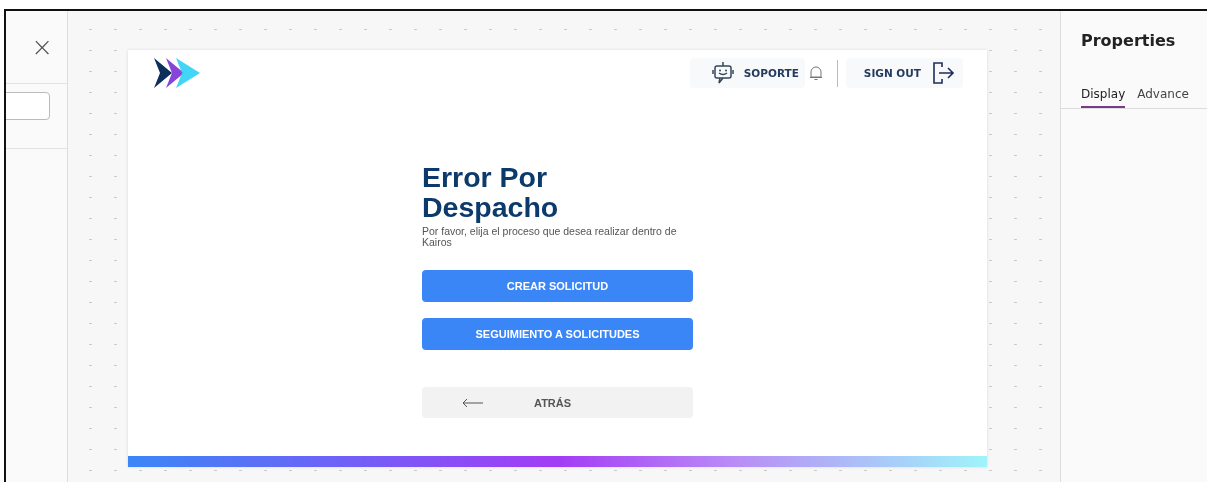 This screenshot has height=484, width=1207. What do you see at coordinates (557, 334) in the screenshot?
I see `action-button: SEGUIMIENTO A SOLICITUDES` at bounding box center [557, 334].